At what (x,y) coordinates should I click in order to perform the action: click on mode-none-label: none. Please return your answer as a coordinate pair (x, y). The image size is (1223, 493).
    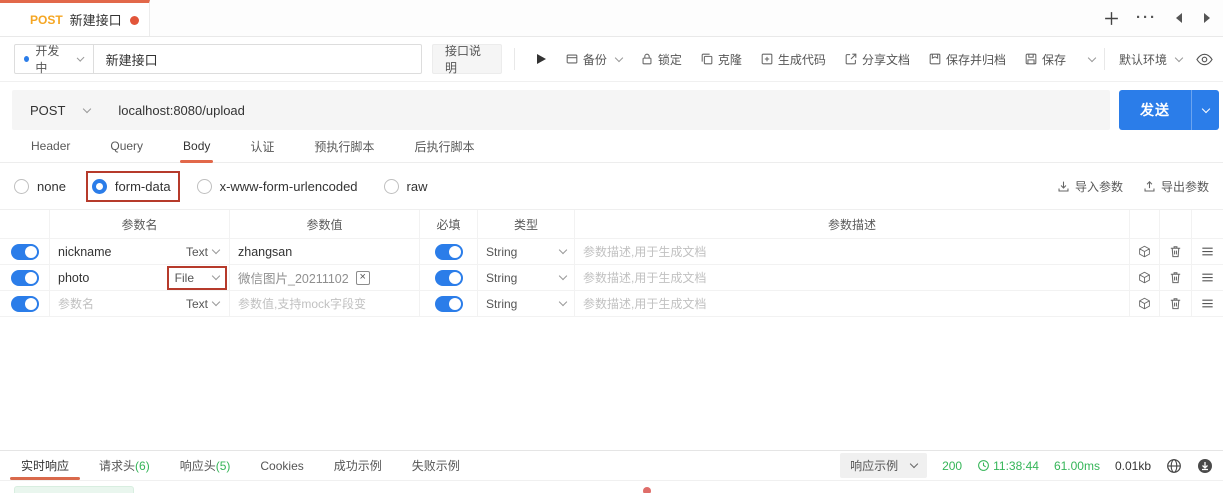
    Looking at the image, I should click on (51, 186).